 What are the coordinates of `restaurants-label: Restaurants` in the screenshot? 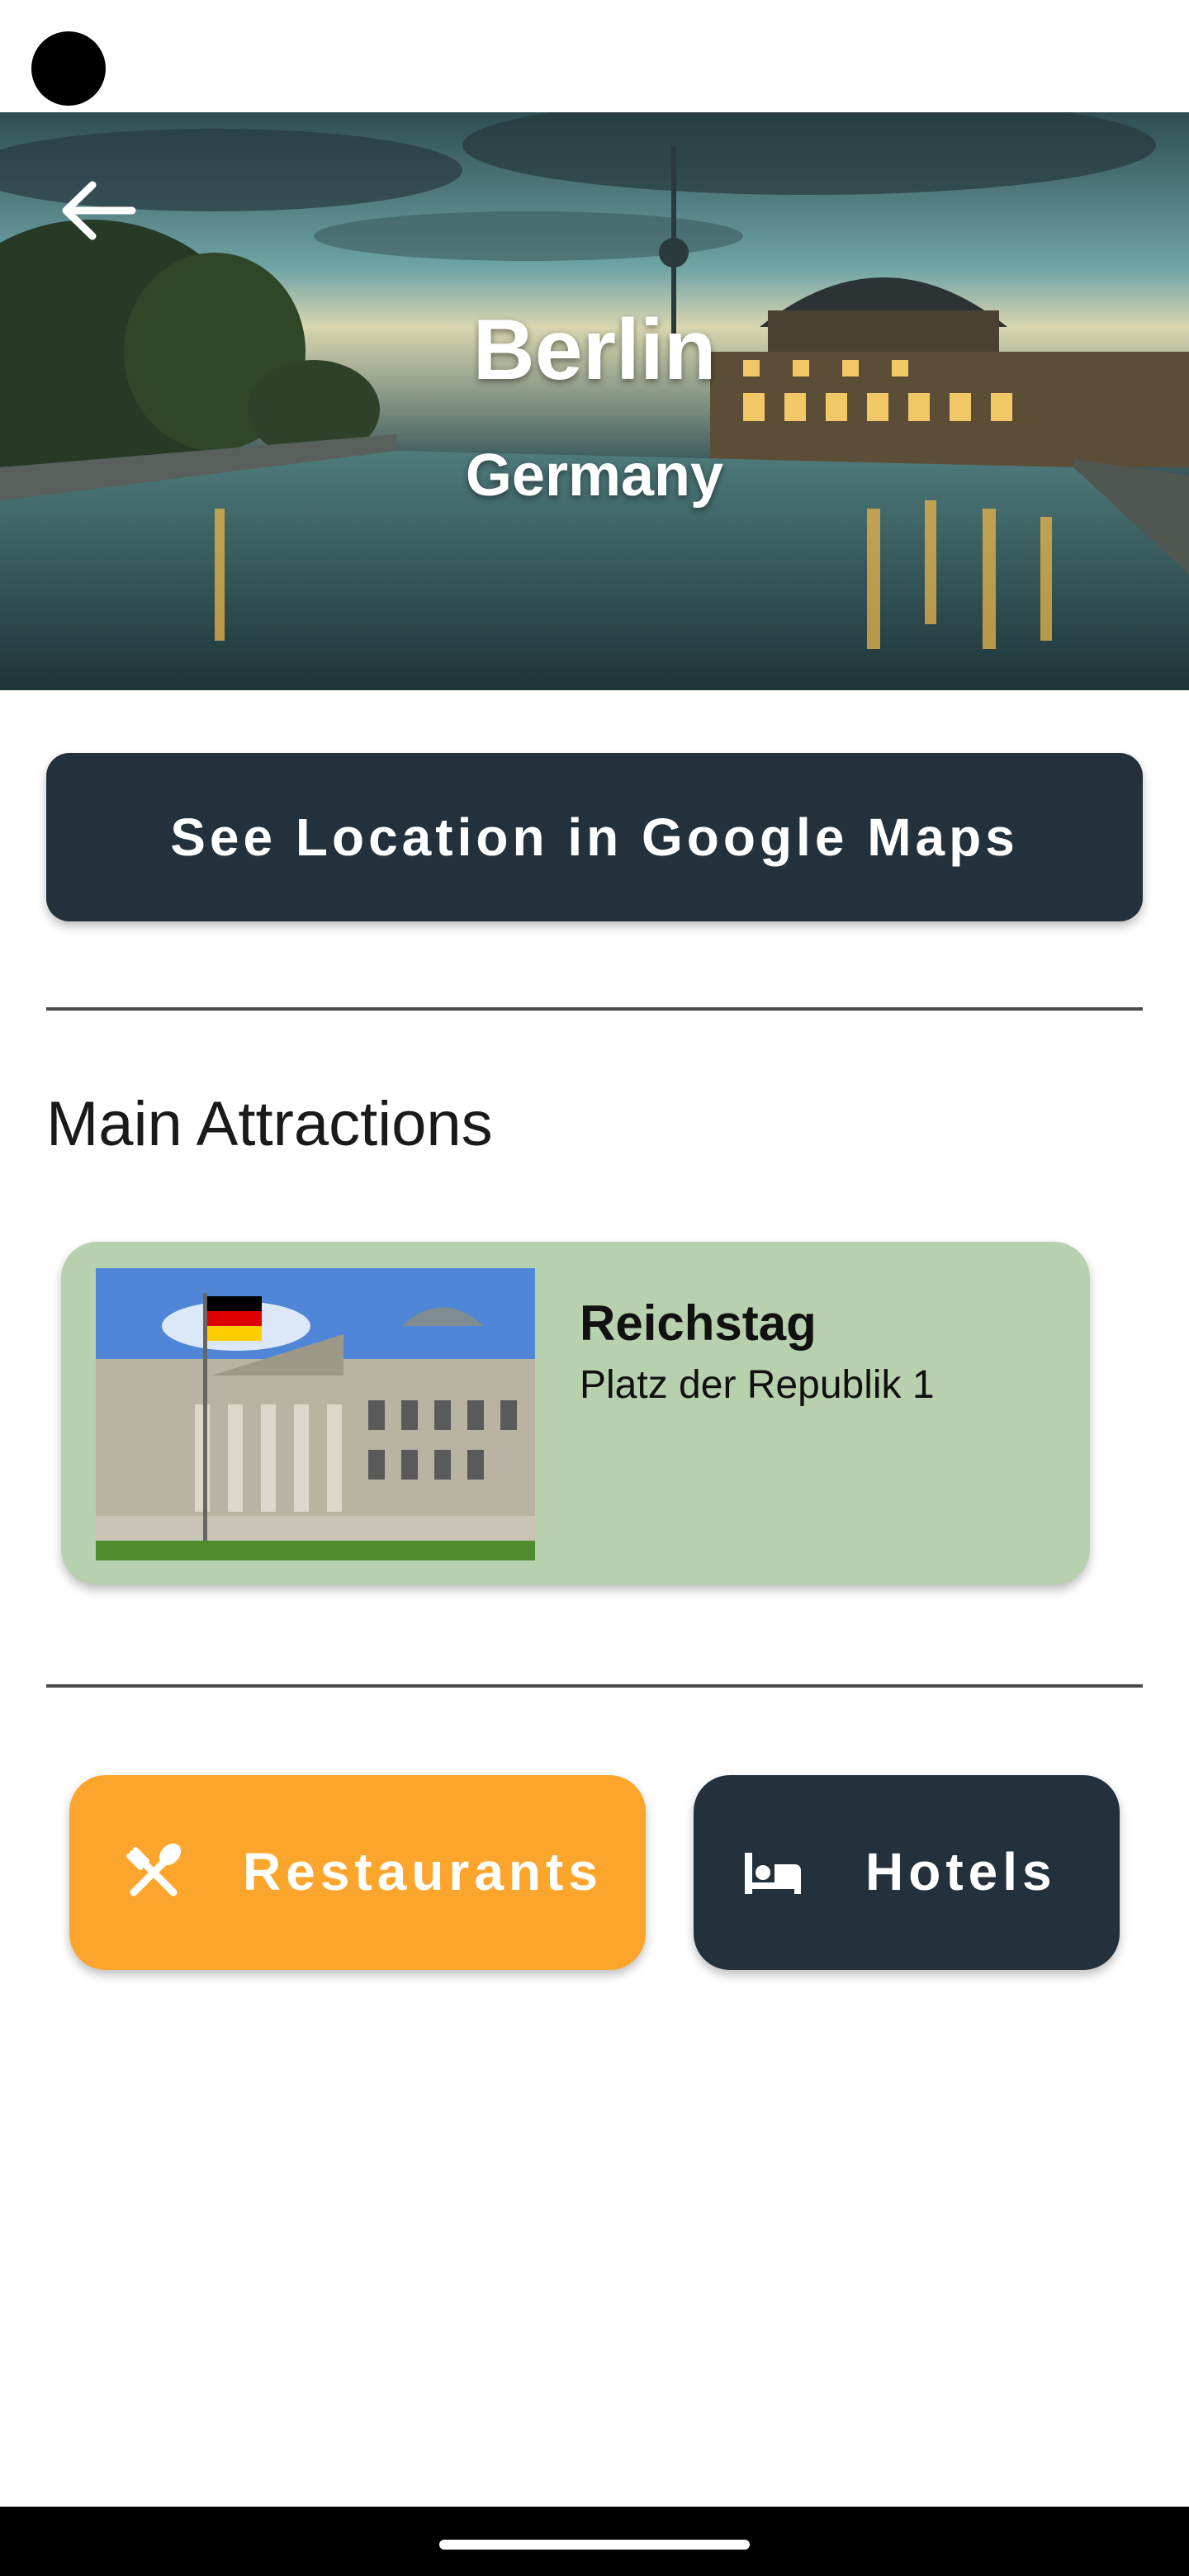 It's located at (423, 1871).